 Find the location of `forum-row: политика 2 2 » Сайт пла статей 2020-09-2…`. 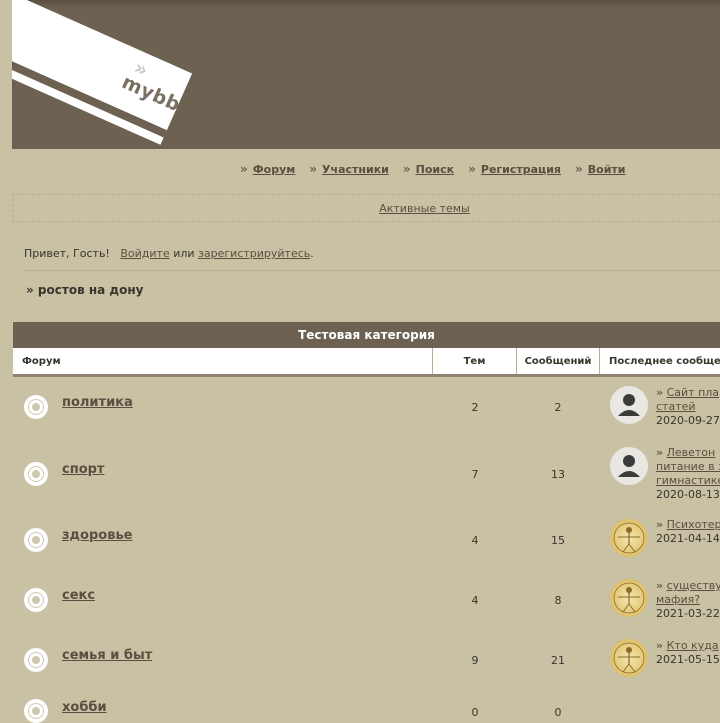

forum-row: политика 2 2 » Сайт пла статей 2020-09-2… is located at coordinates (366, 410).